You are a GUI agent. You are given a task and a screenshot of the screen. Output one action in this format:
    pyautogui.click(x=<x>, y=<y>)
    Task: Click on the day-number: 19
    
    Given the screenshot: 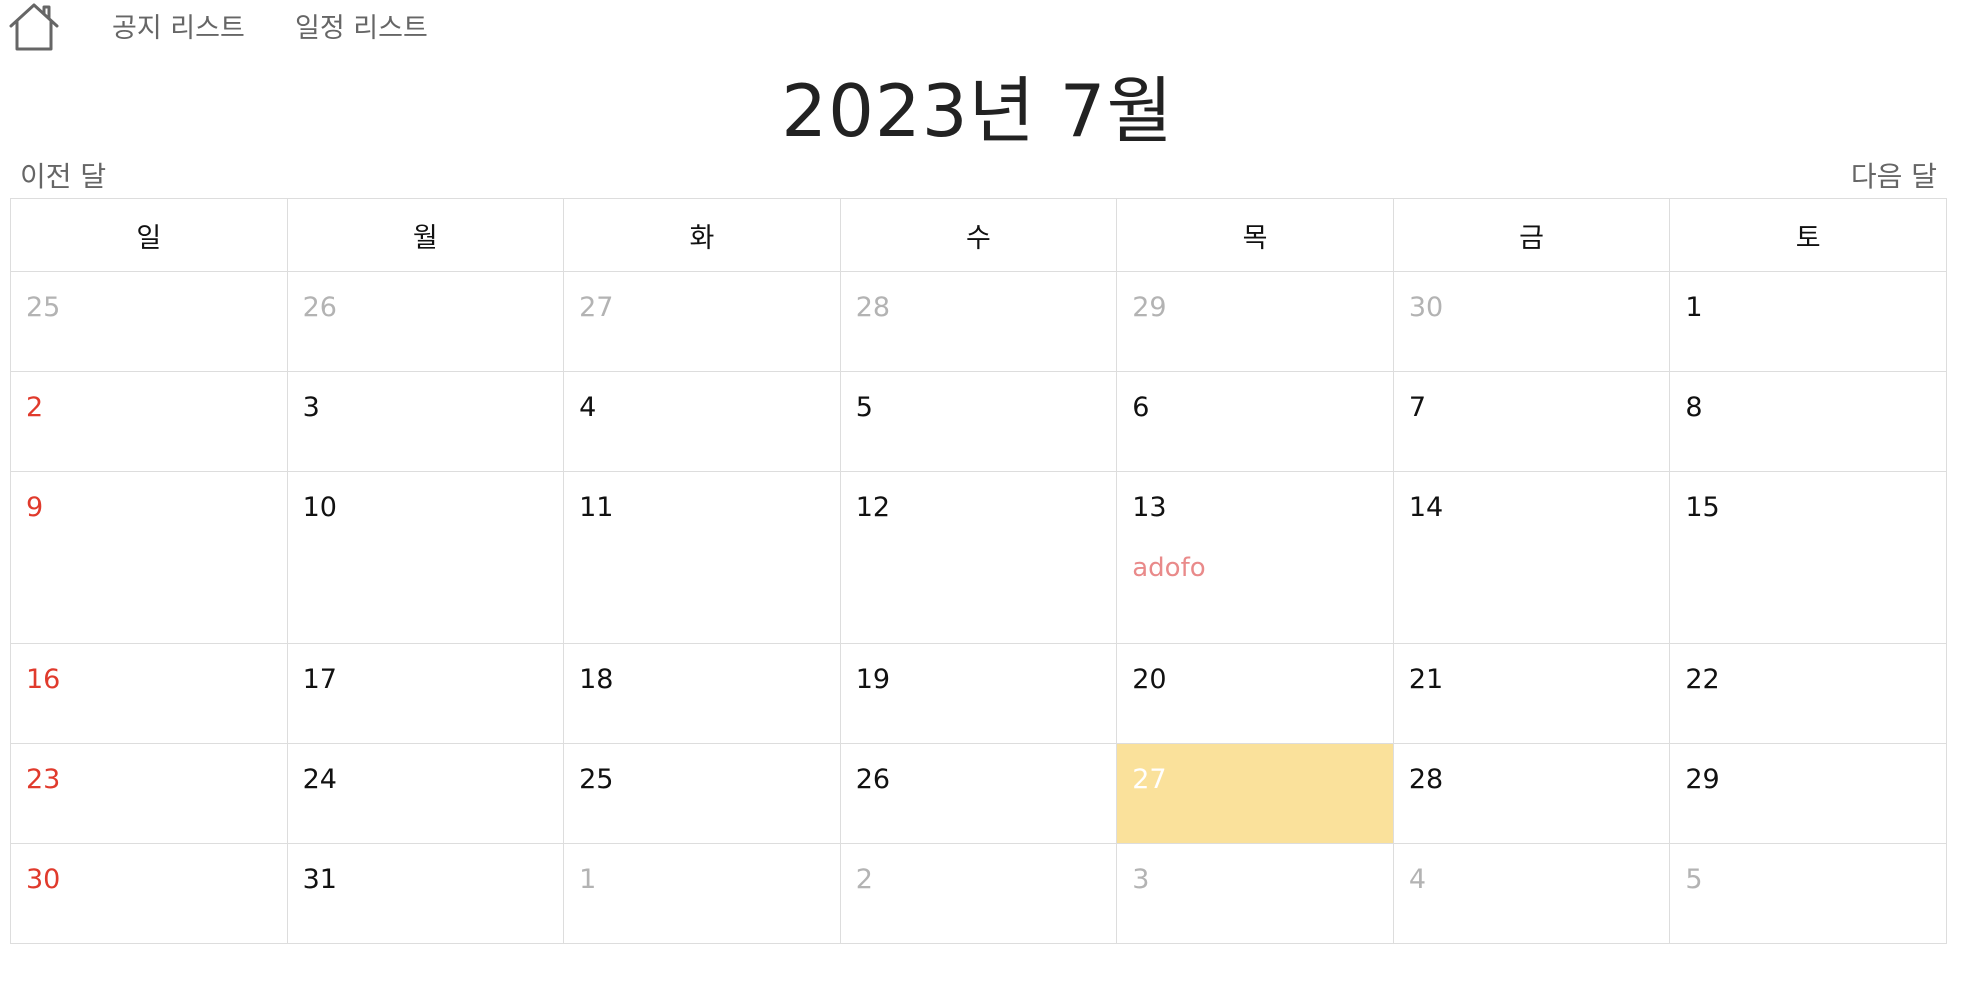 What is the action you would take?
    pyautogui.click(x=873, y=679)
    